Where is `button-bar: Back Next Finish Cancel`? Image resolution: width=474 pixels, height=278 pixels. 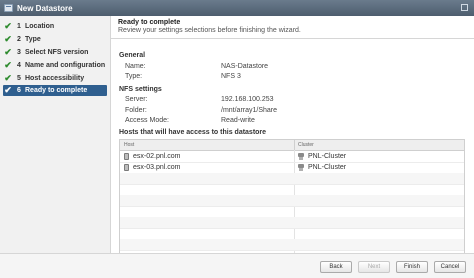 button-bar: Back Next Finish Cancel is located at coordinates (237, 265).